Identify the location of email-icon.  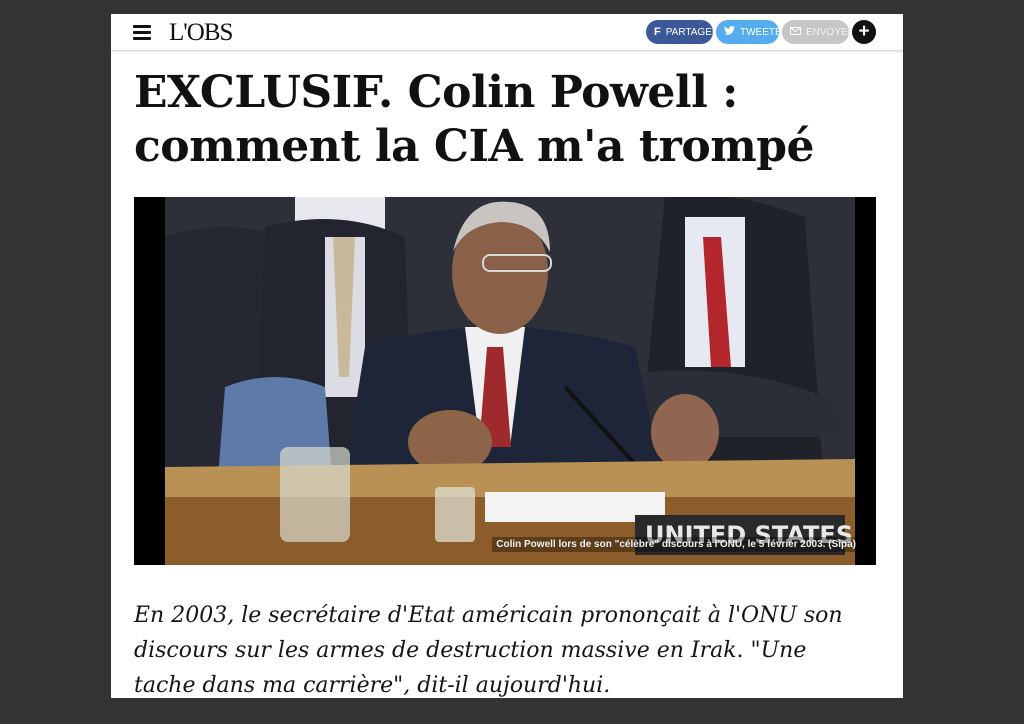
(795, 32).